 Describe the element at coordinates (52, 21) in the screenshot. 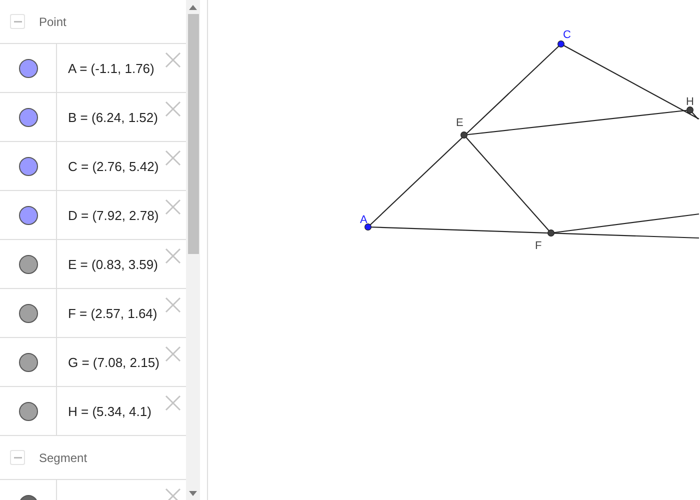

I see `group-label: Point` at that location.